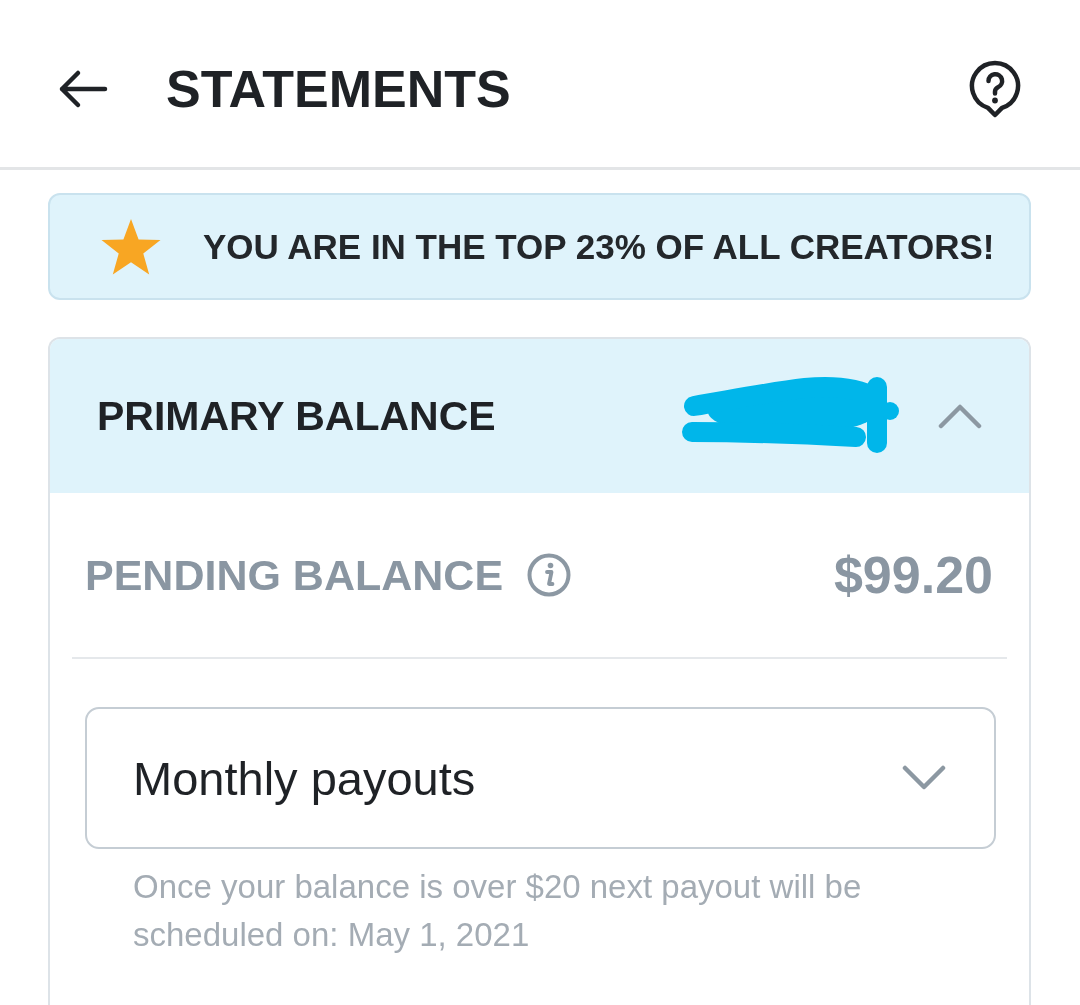 The width and height of the screenshot is (1080, 1005). I want to click on balance-card-header: PRIMARY BALANCE, so click(539, 416).